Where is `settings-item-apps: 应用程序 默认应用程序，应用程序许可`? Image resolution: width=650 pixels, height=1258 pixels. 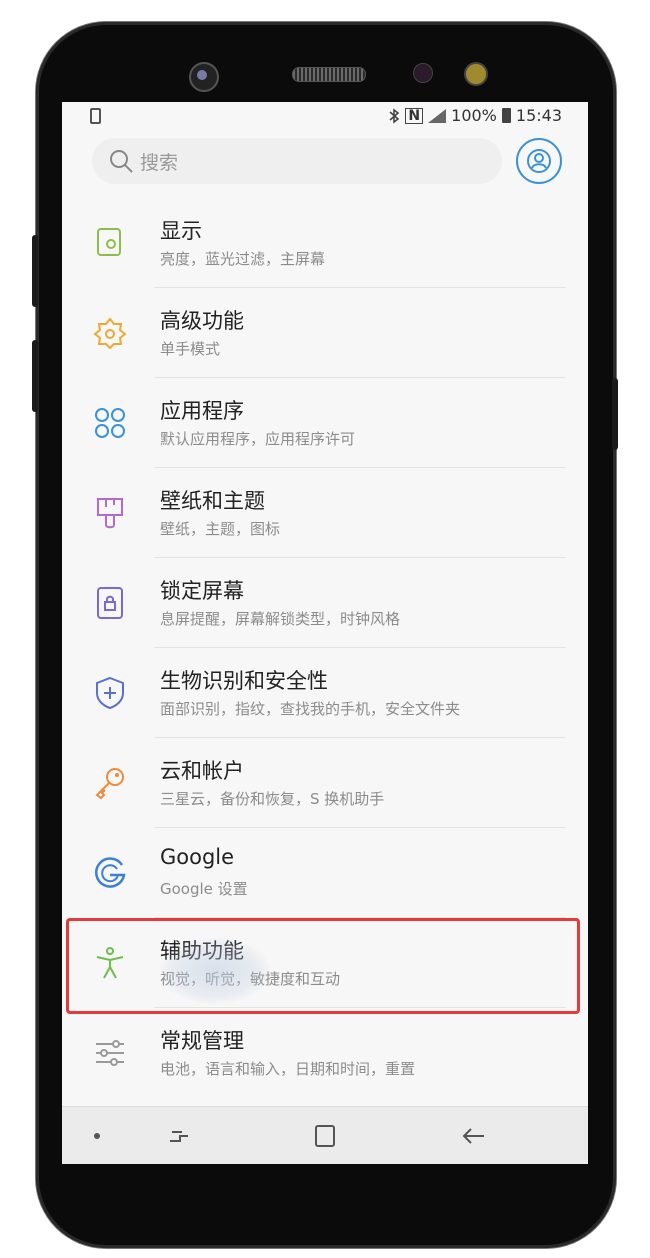
settings-item-apps: 应用程序 默认应用程序，应用程序许可 is located at coordinates (325, 423).